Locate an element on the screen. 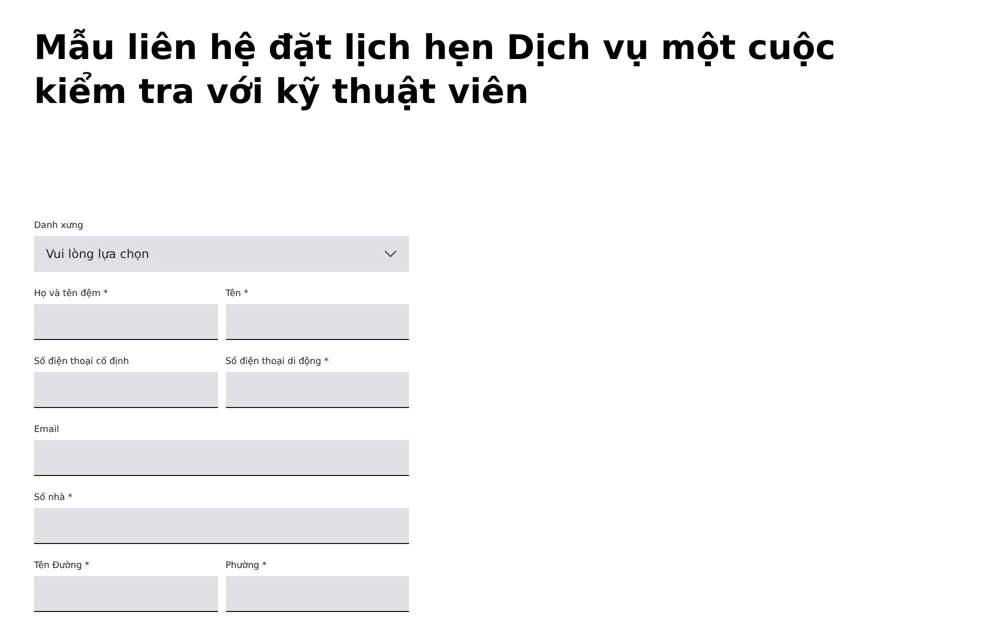 The width and height of the screenshot is (983, 621). field-label: Số điện thoại di động * is located at coordinates (278, 362).